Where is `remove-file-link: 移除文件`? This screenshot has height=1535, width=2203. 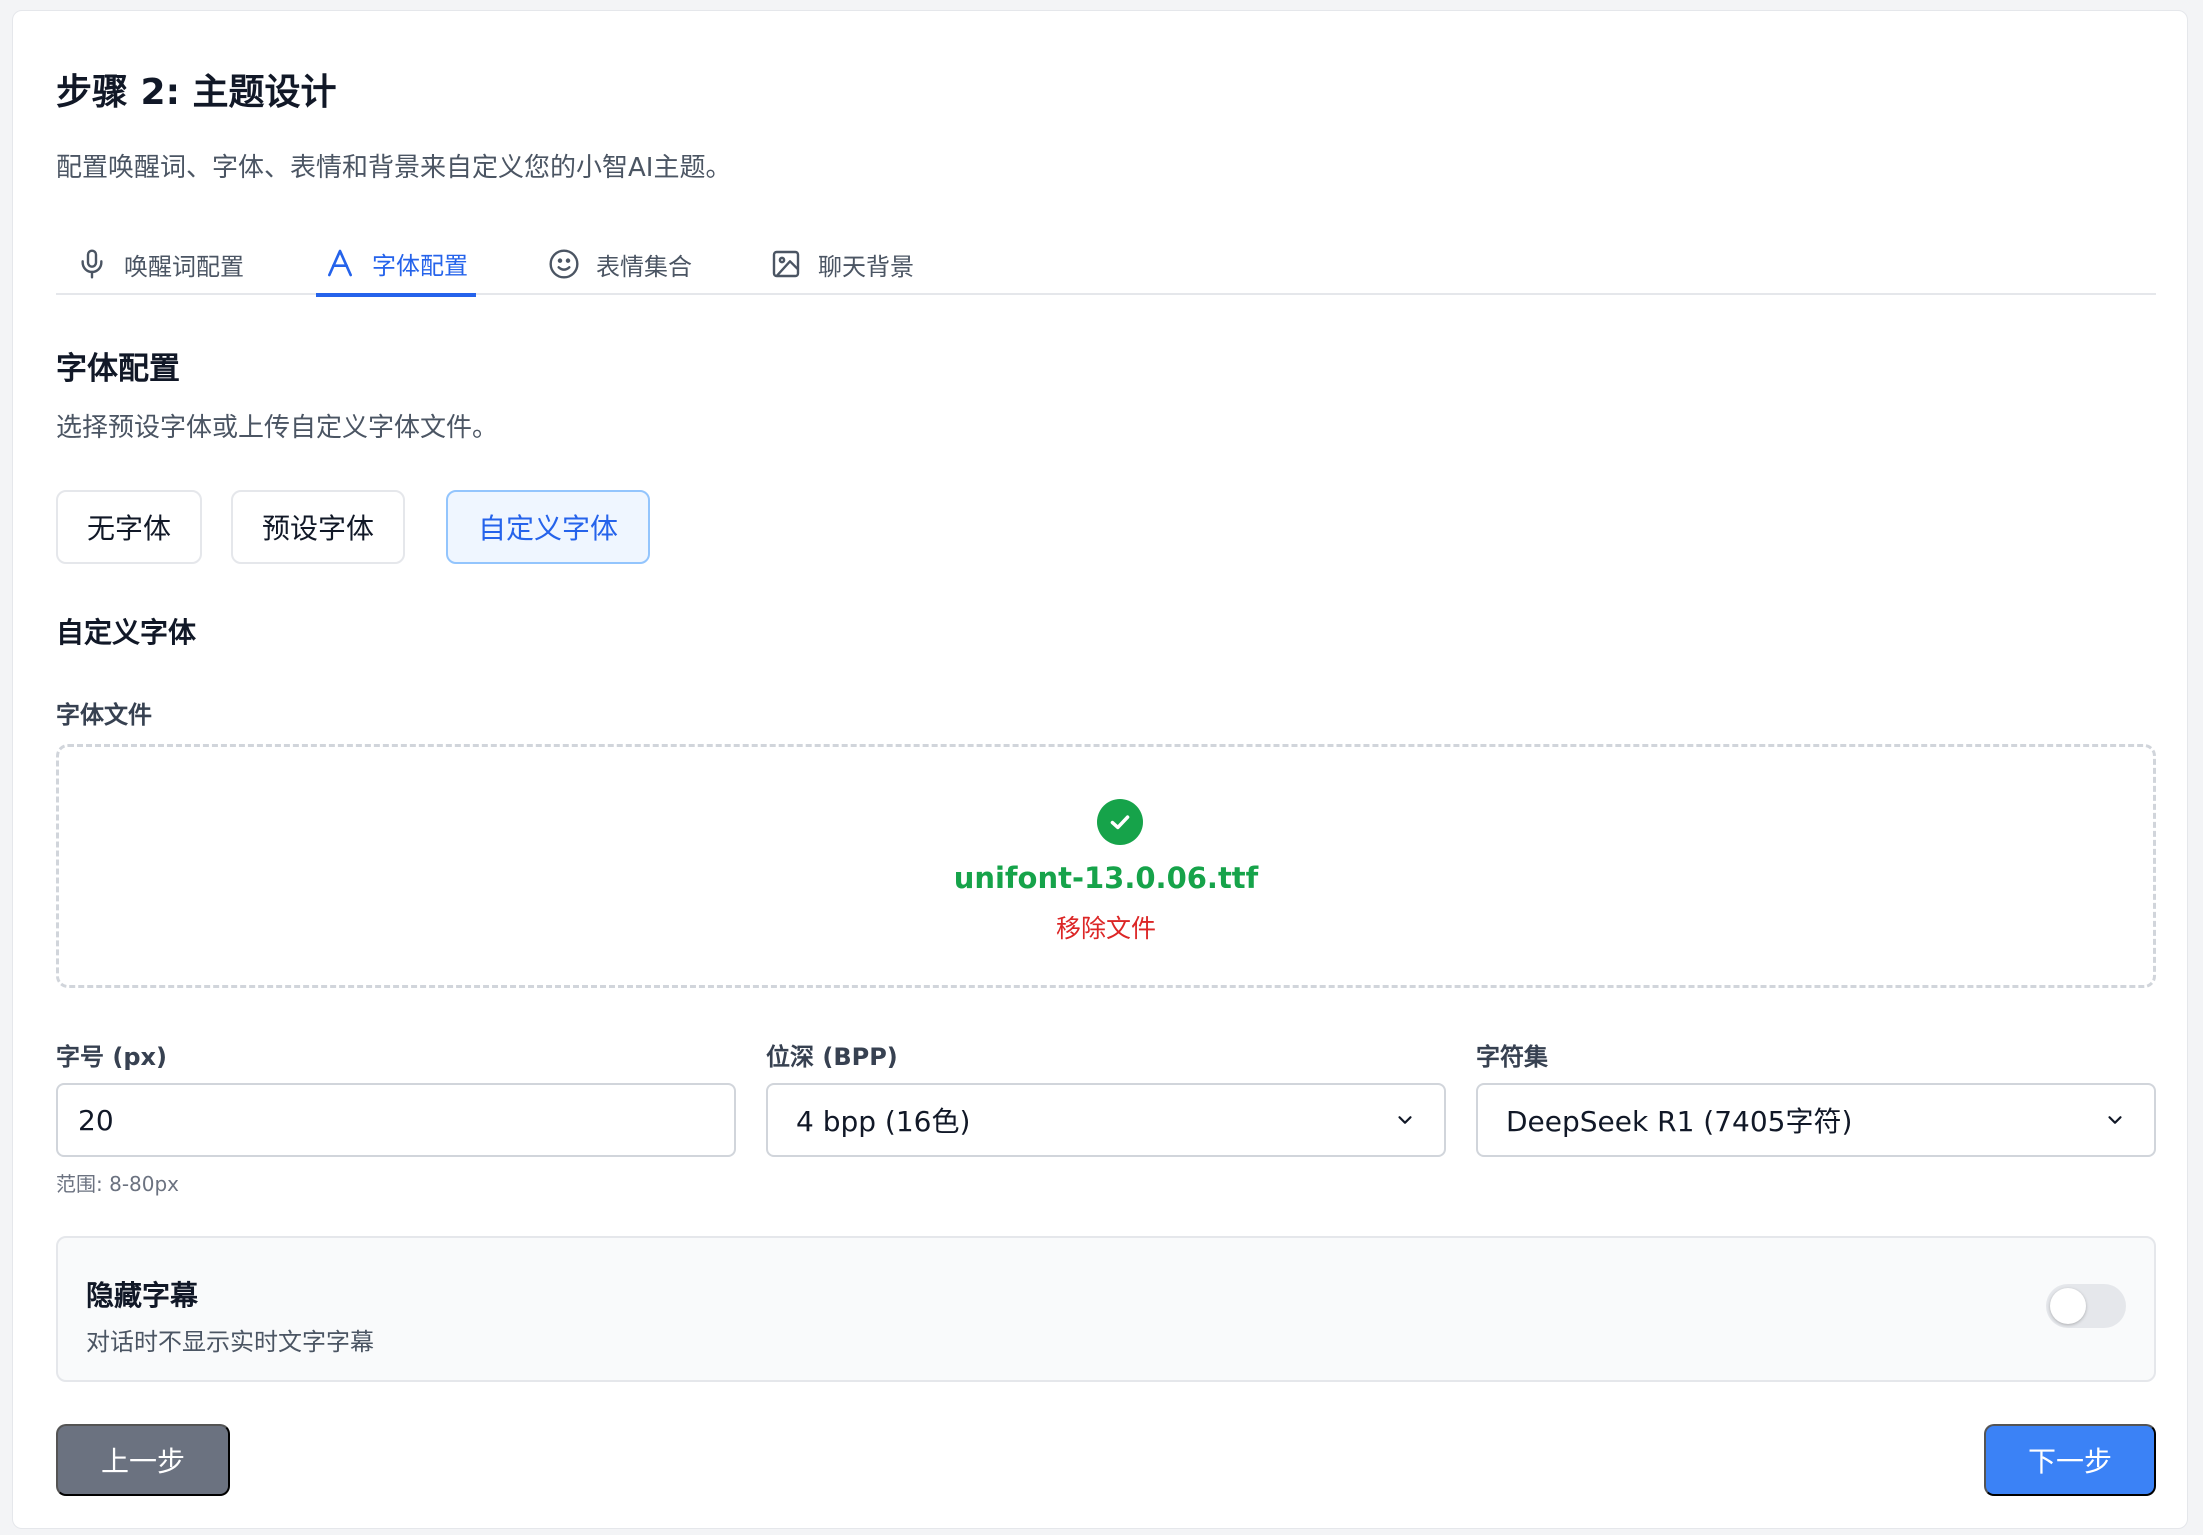
remove-file-link: 移除文件 is located at coordinates (1106, 927).